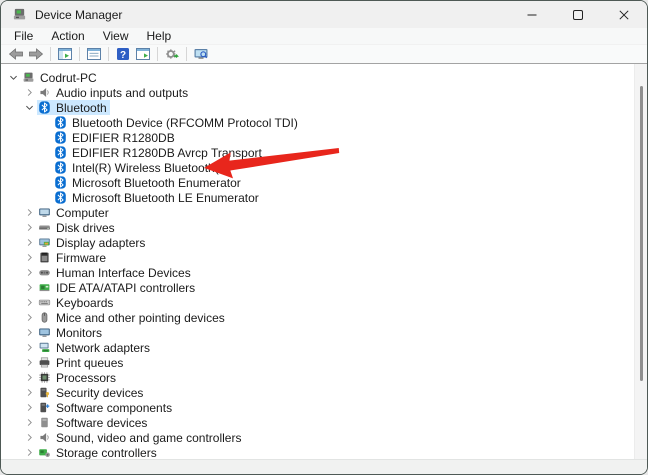 This screenshot has width=648, height=475. I want to click on tree-item: Monitors, so click(324, 332).